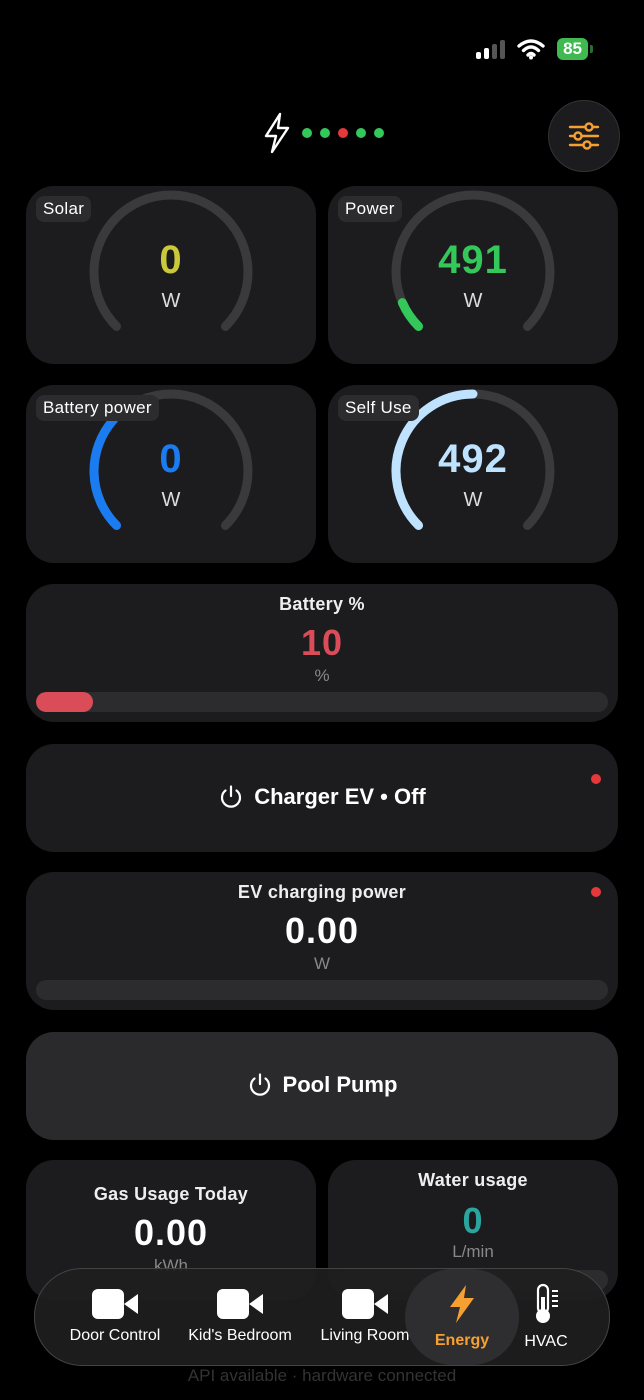 The image size is (644, 1400). I want to click on battery-percent-card: Battery % 10 %, so click(322, 653).